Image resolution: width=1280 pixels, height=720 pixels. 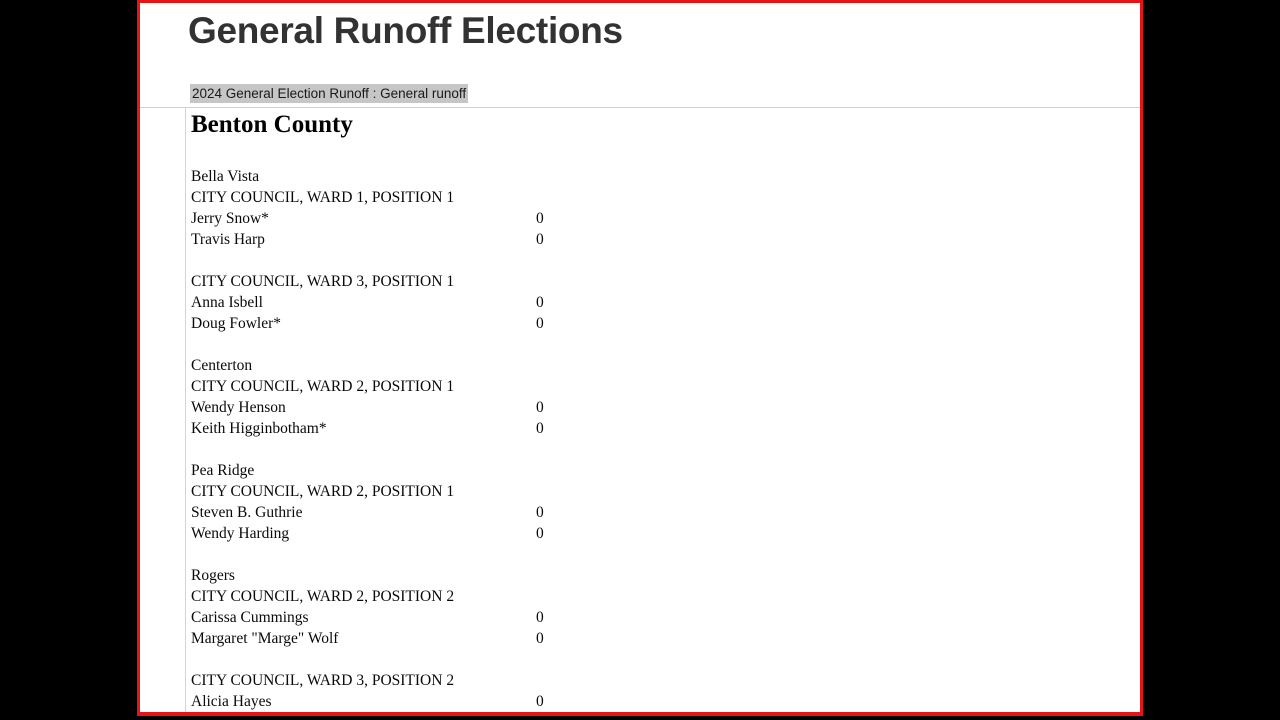 I want to click on county-heading: Benton County, so click(x=272, y=124).